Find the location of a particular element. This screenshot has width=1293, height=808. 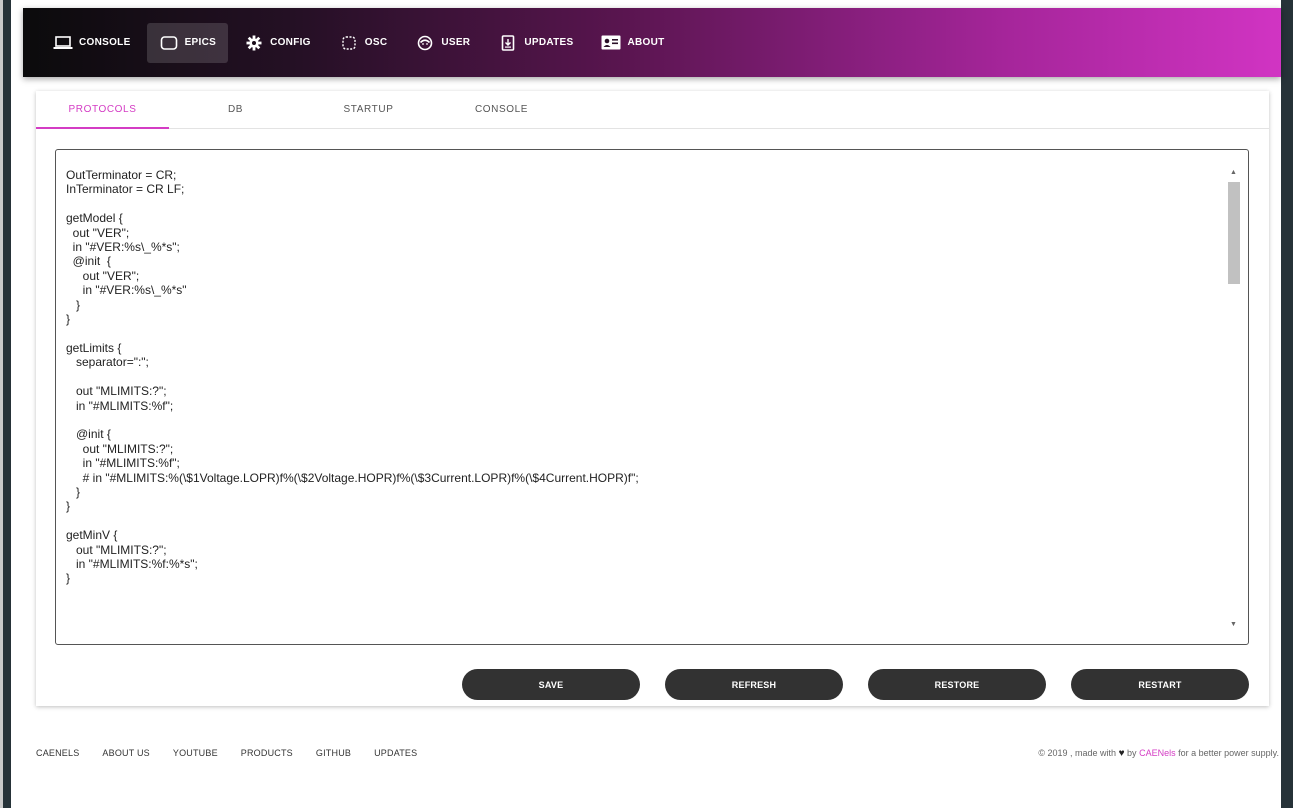

nav-config: CONFIG is located at coordinates (277, 43).